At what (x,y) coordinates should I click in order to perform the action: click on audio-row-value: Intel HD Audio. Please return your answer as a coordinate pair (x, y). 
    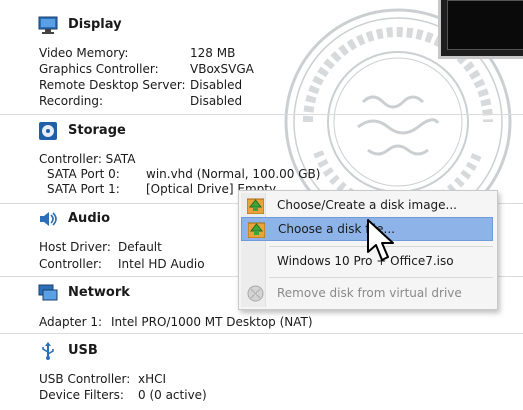
    Looking at the image, I should click on (161, 264).